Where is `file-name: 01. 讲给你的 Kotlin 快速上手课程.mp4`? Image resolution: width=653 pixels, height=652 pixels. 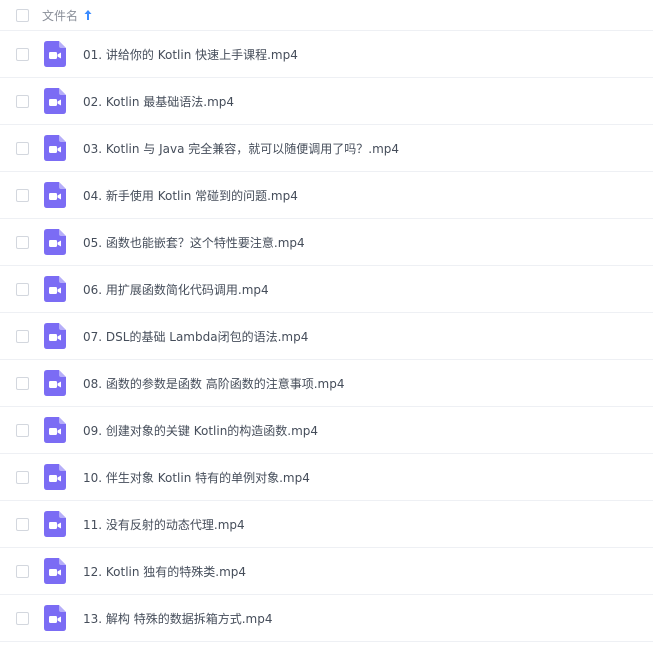 file-name: 01. 讲给你的 Kotlin 快速上手课程.mp4 is located at coordinates (190, 54).